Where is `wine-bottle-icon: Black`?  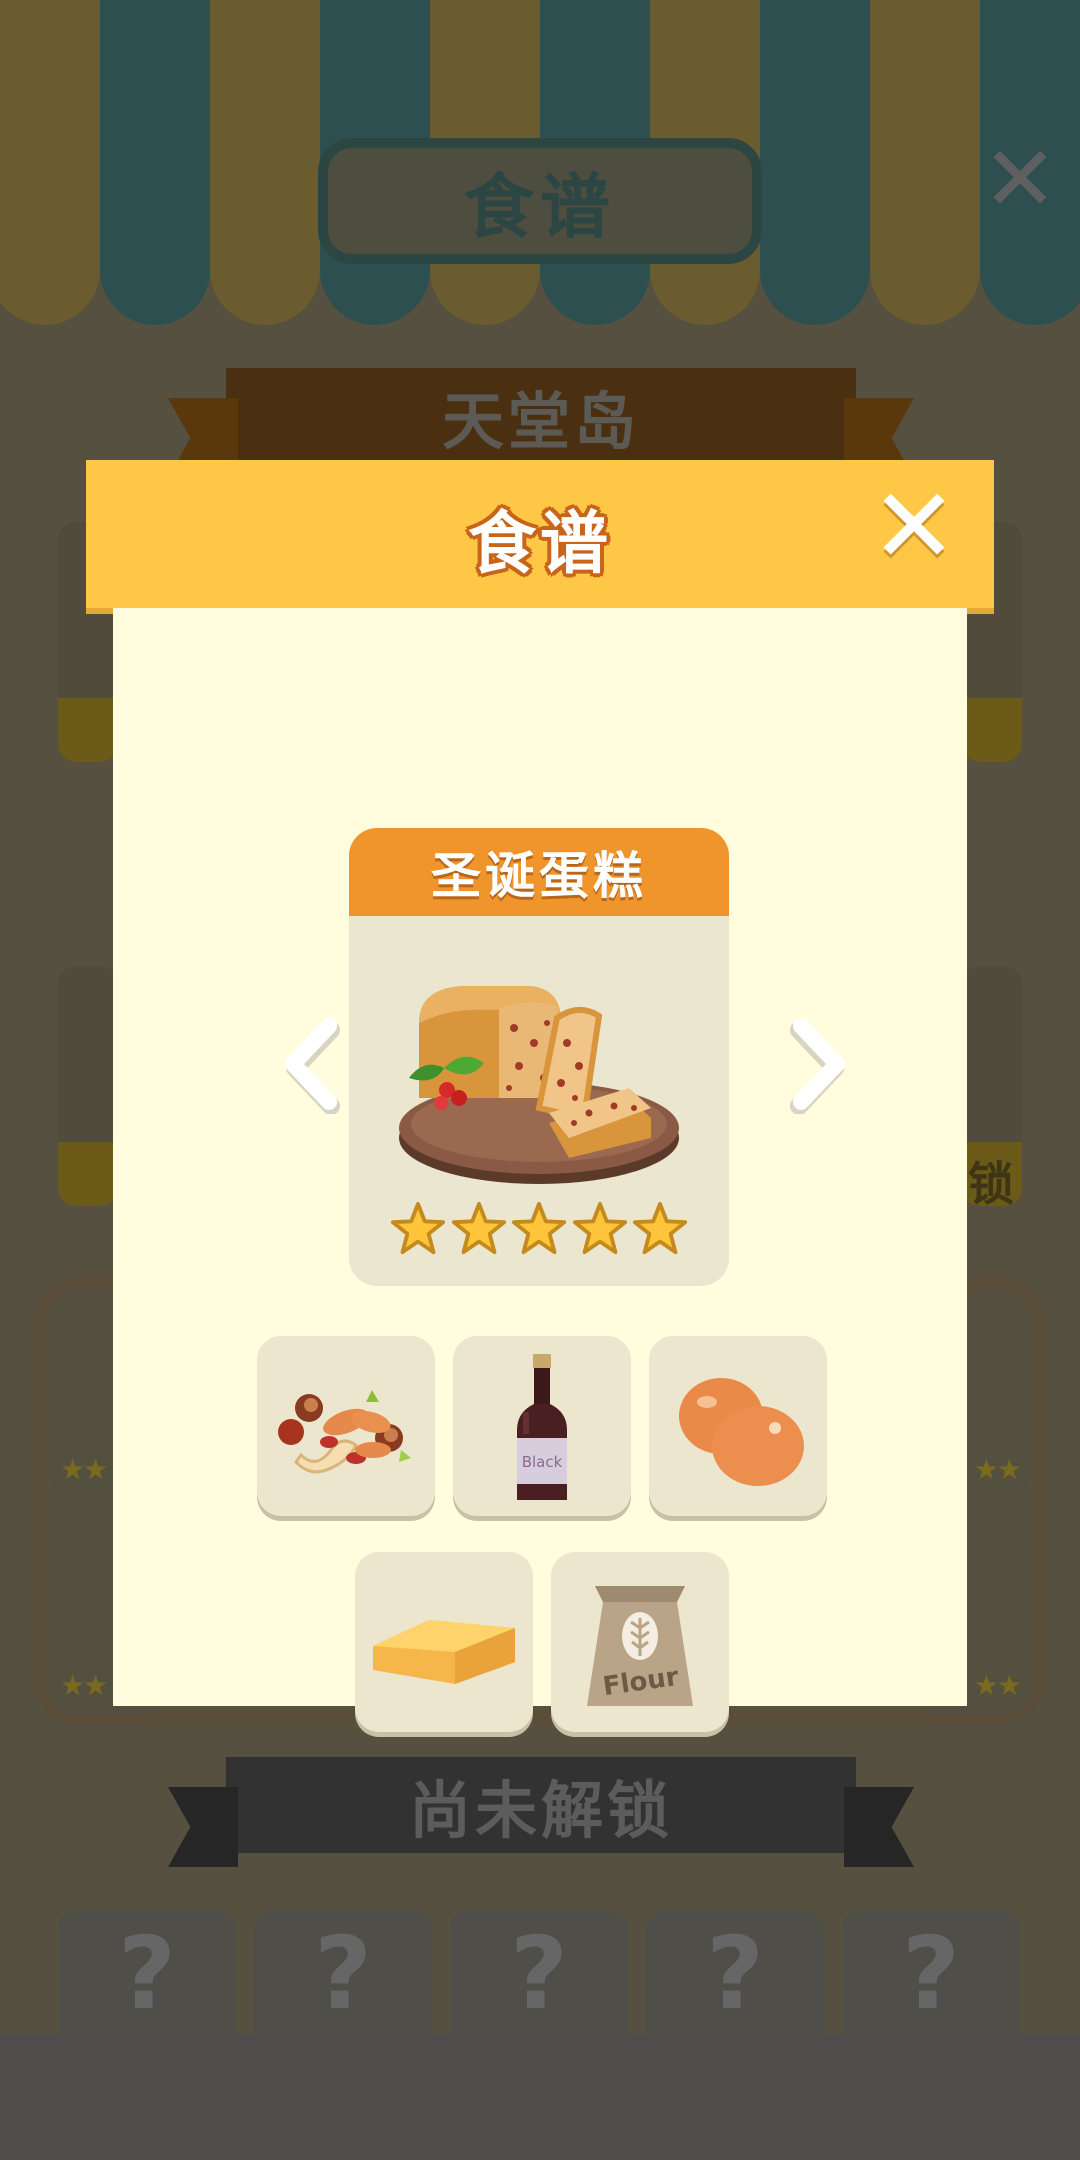 wine-bottle-icon: Black is located at coordinates (542, 1427).